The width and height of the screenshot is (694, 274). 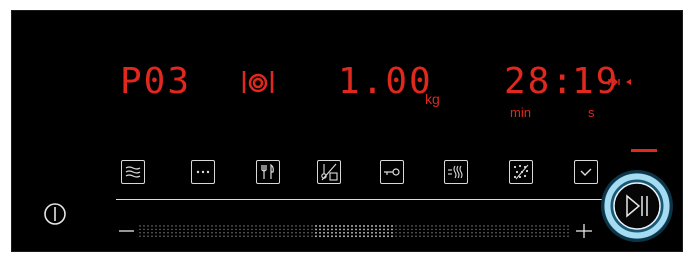 I want to click on start-indicator, so click(x=644, y=150).